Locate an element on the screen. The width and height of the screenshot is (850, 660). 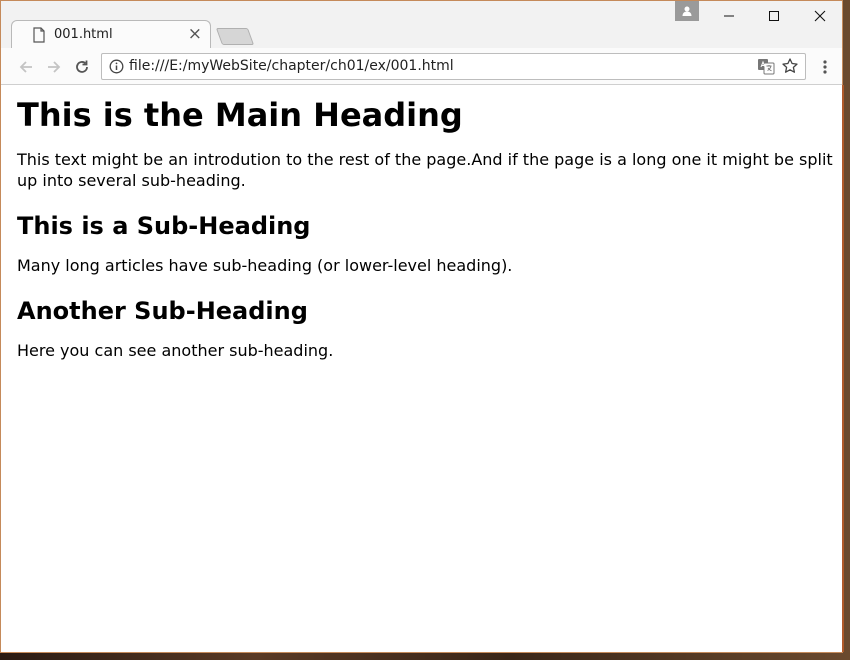
minimize-icon is located at coordinates (729, 16).